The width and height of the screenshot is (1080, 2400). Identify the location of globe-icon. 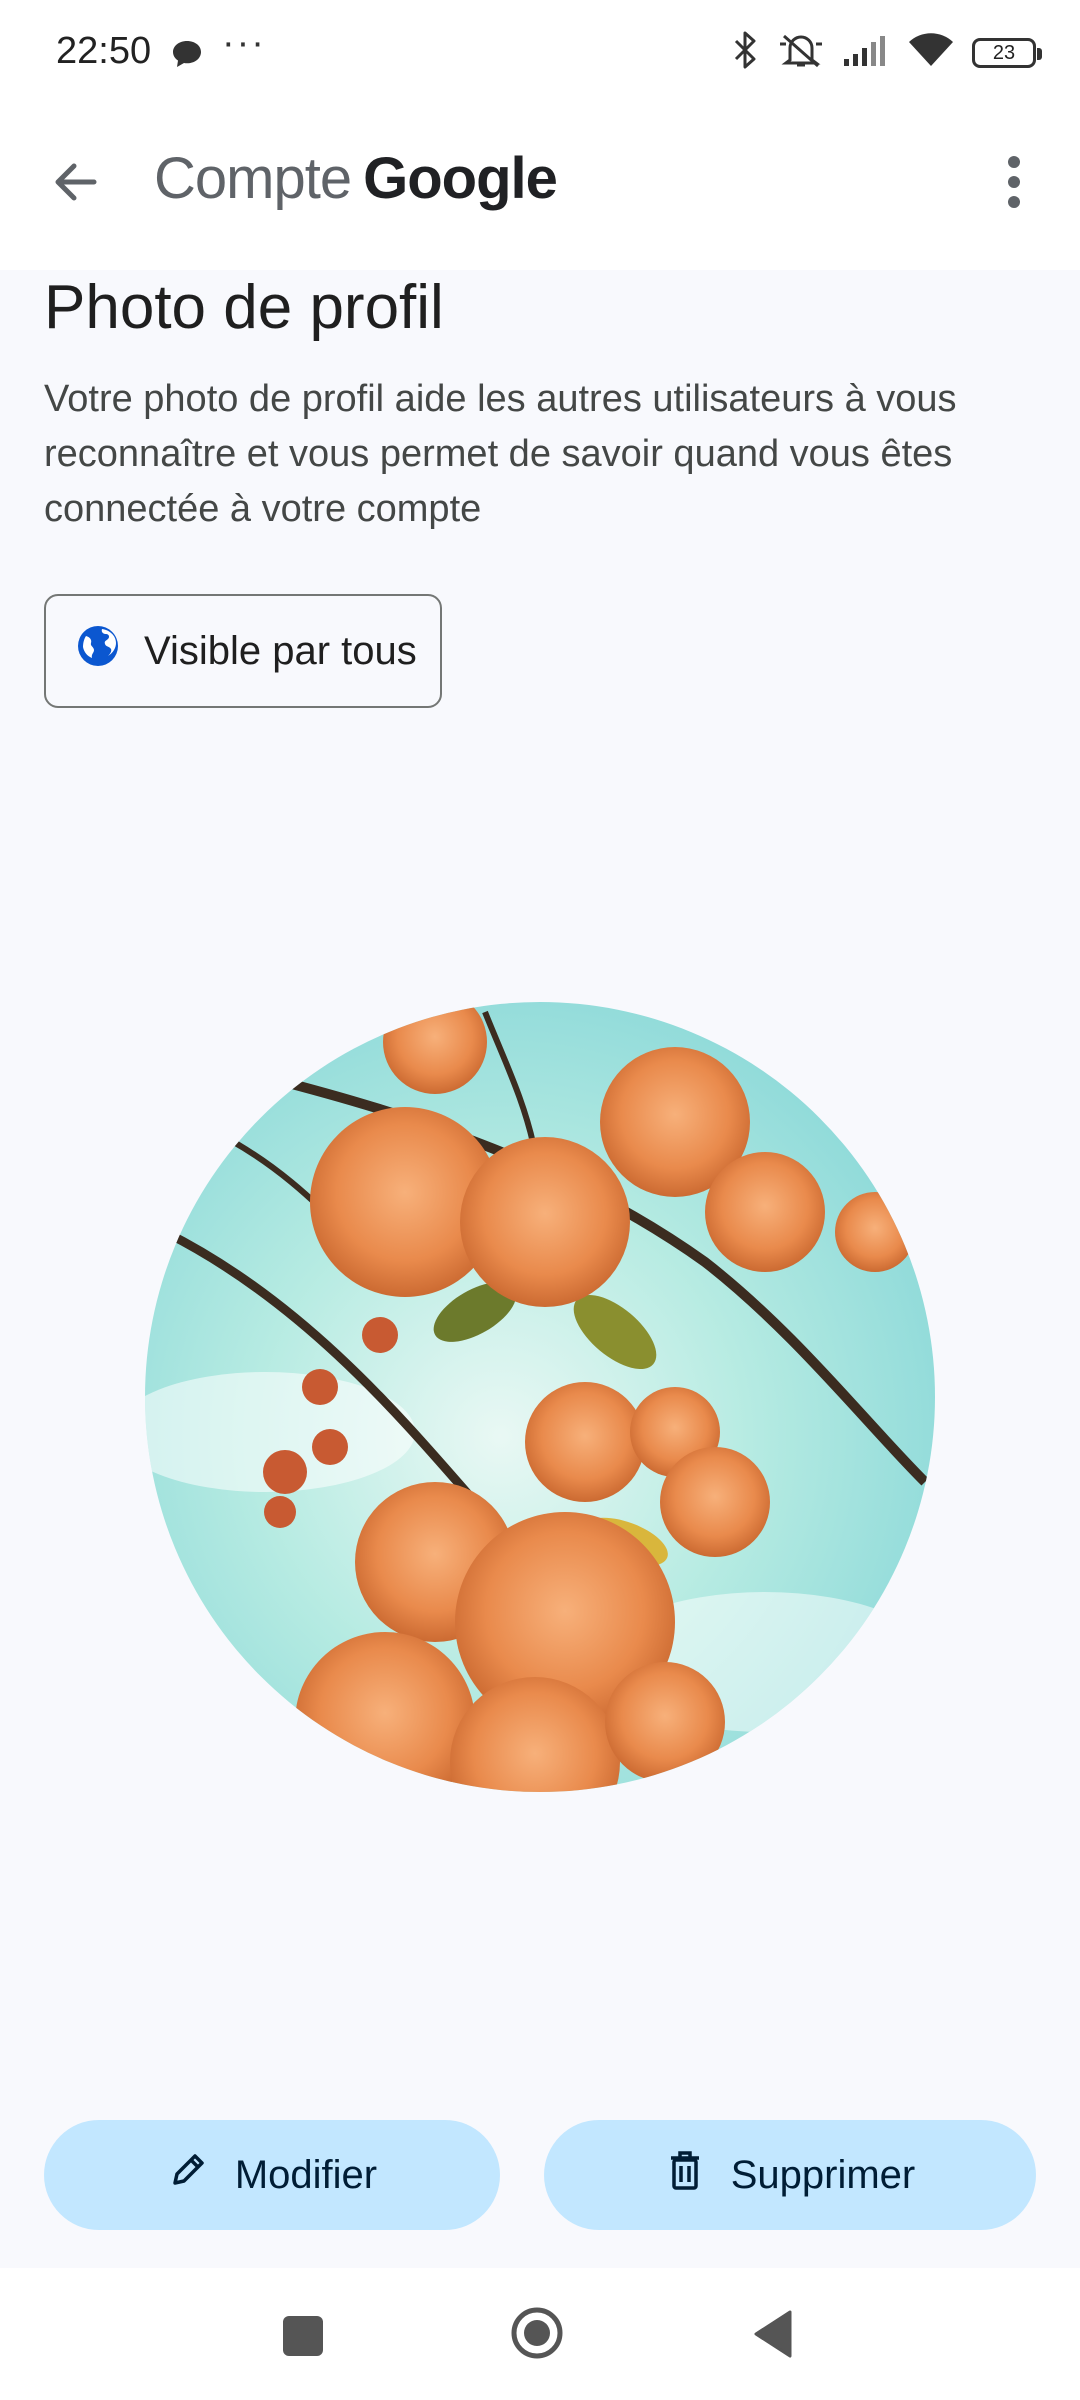
(98, 651).